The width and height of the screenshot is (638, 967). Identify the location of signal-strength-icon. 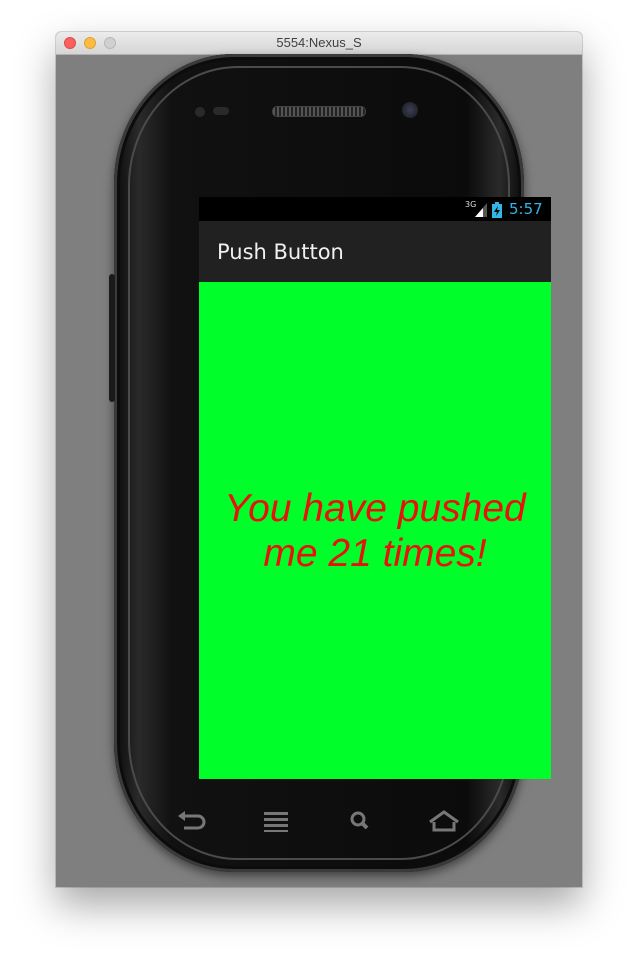
(481, 210).